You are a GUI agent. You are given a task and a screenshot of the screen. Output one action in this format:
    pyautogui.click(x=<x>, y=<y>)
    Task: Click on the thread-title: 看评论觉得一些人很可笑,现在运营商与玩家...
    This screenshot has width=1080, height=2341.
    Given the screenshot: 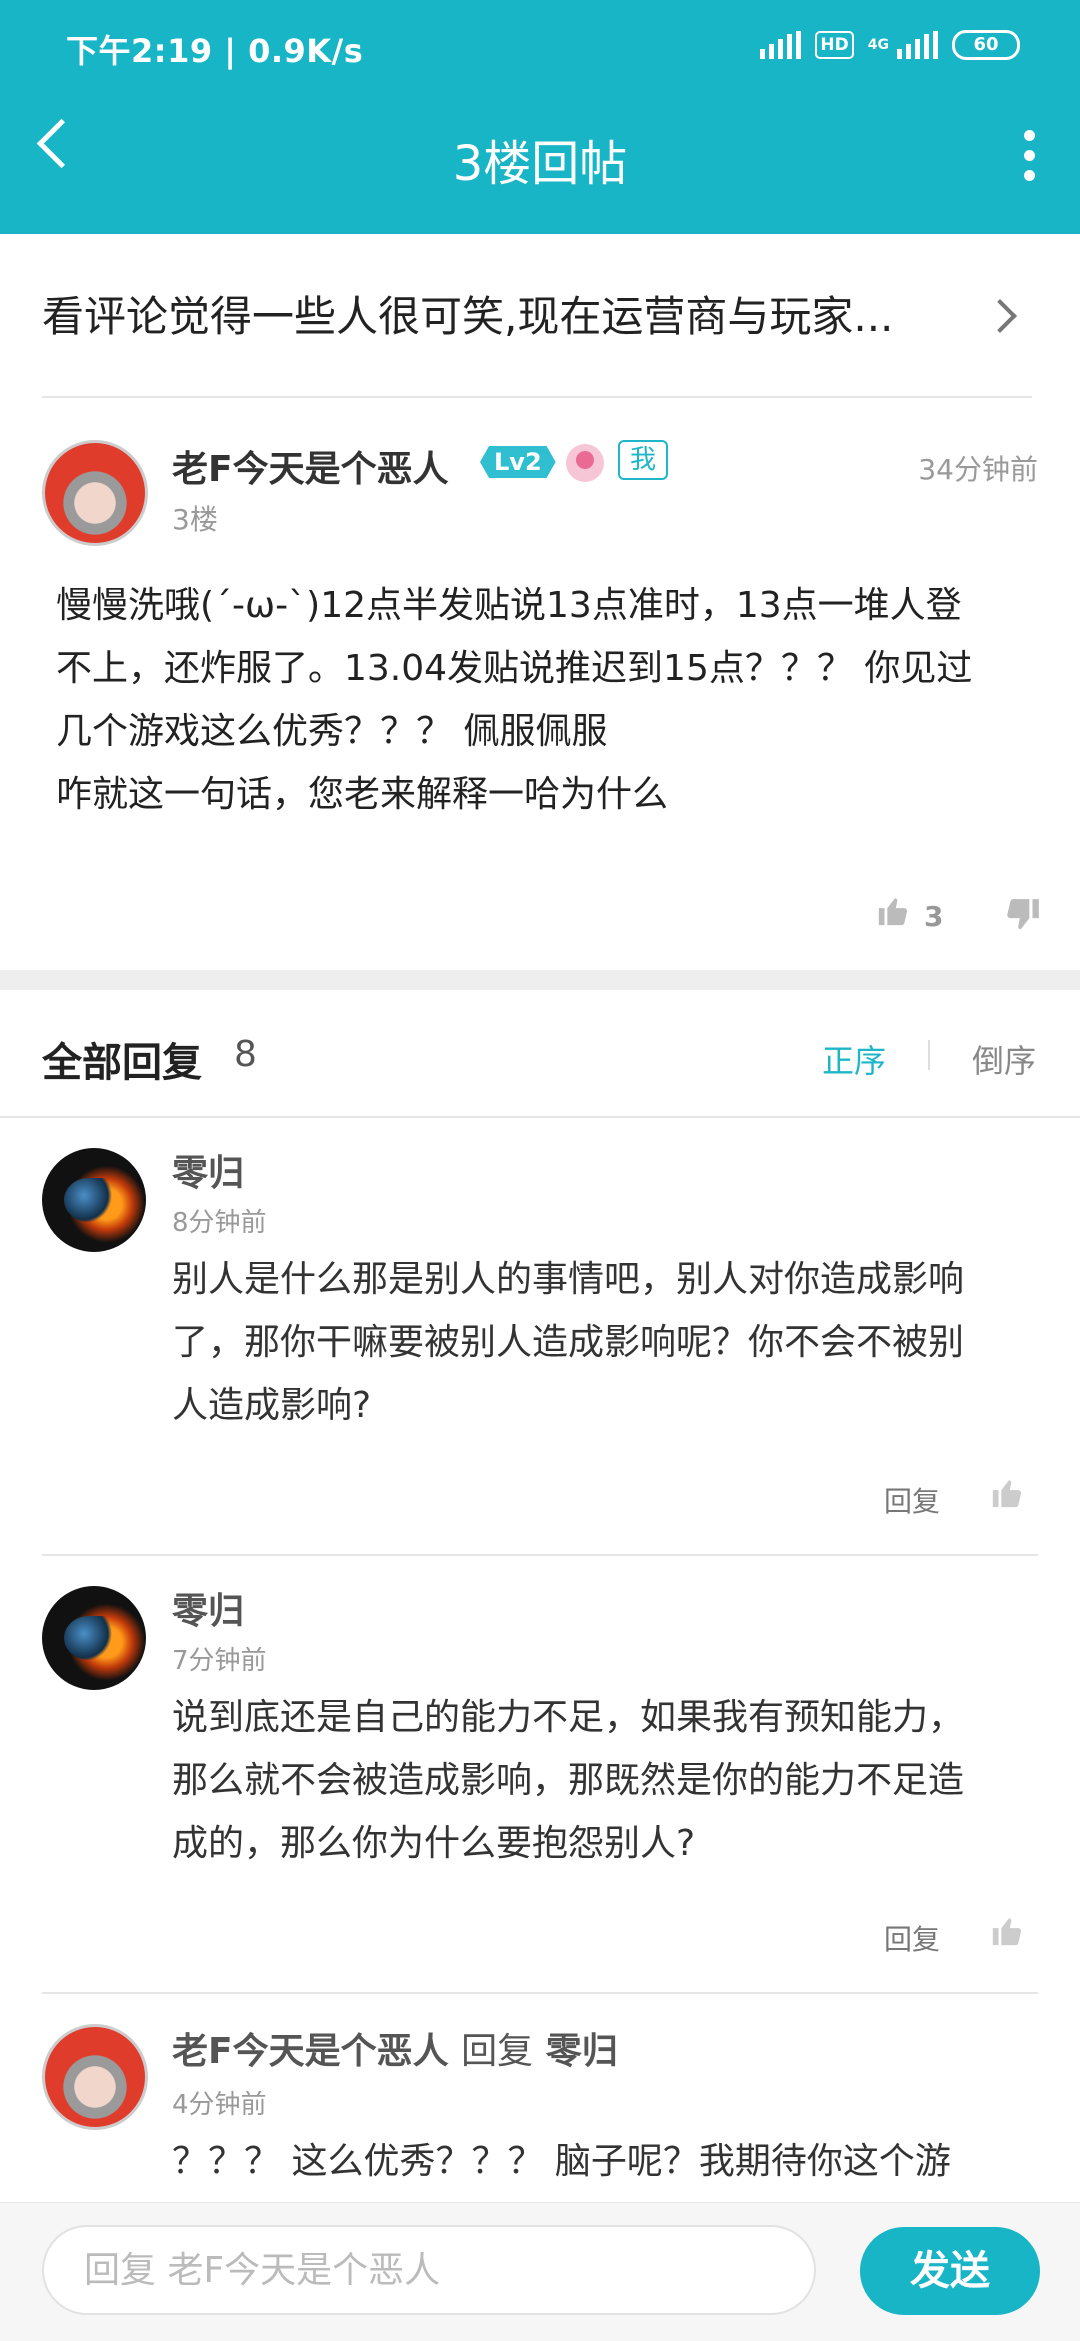 What is the action you would take?
    pyautogui.click(x=468, y=316)
    